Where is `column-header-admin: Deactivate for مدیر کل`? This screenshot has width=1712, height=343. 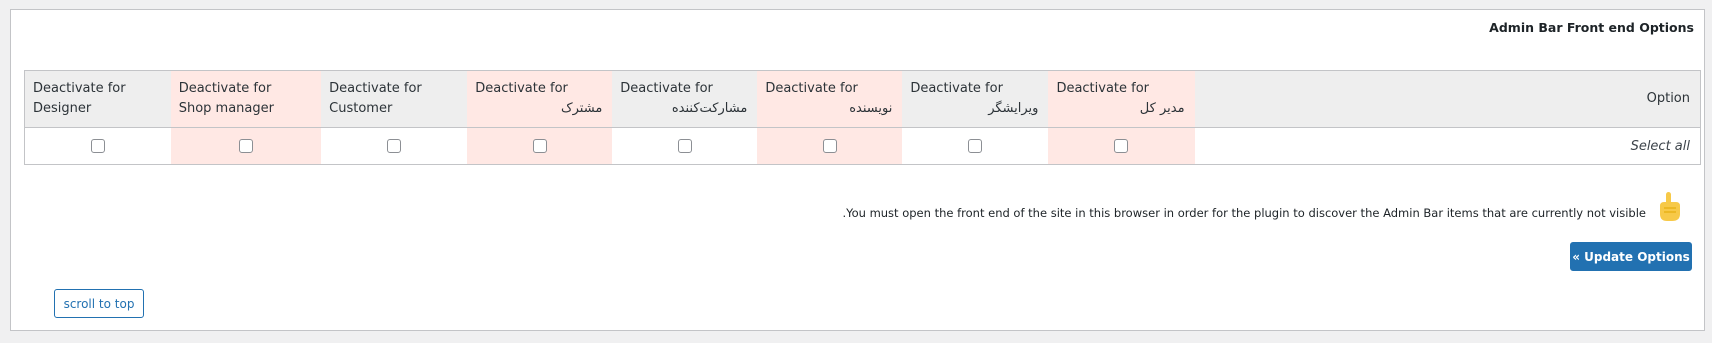
column-header-admin: Deactivate for مدیر کل is located at coordinates (1121, 99).